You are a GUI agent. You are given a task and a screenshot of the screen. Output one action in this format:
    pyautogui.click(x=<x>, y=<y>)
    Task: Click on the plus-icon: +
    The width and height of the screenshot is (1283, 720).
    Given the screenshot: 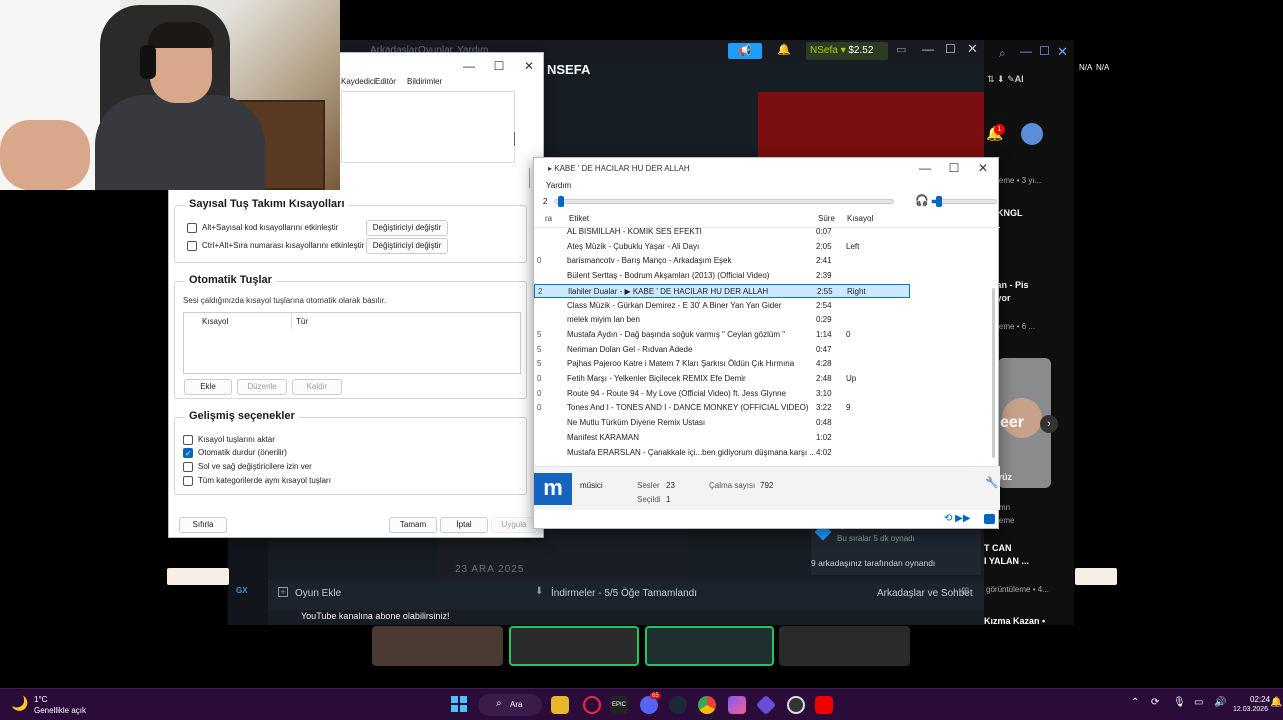 What is the action you would take?
    pyautogui.click(x=283, y=592)
    